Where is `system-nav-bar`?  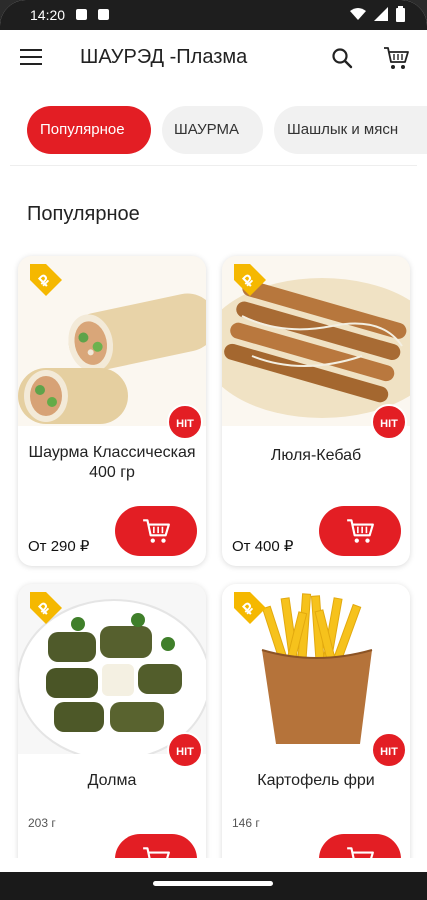
system-nav-bar is located at coordinates (213, 886).